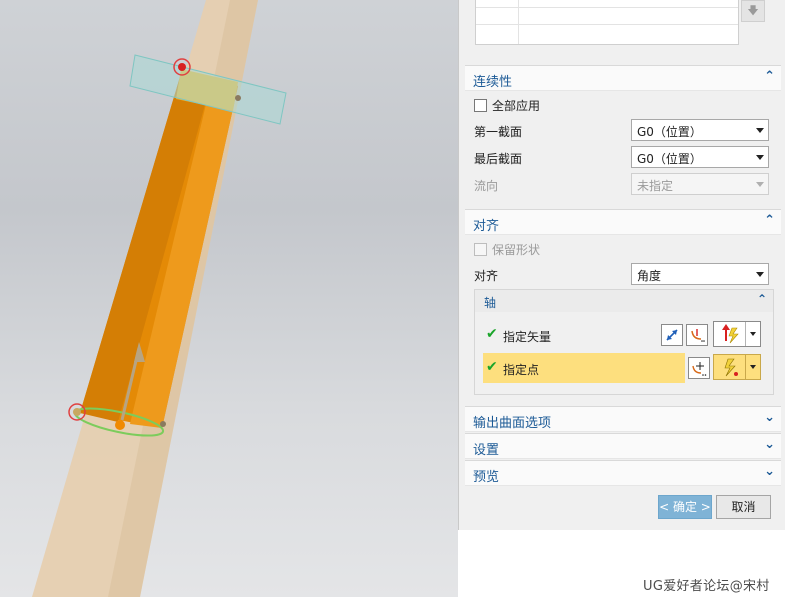 The height and width of the screenshot is (597, 785). I want to click on specify-point-row: ✔ 指定点, so click(627, 368).